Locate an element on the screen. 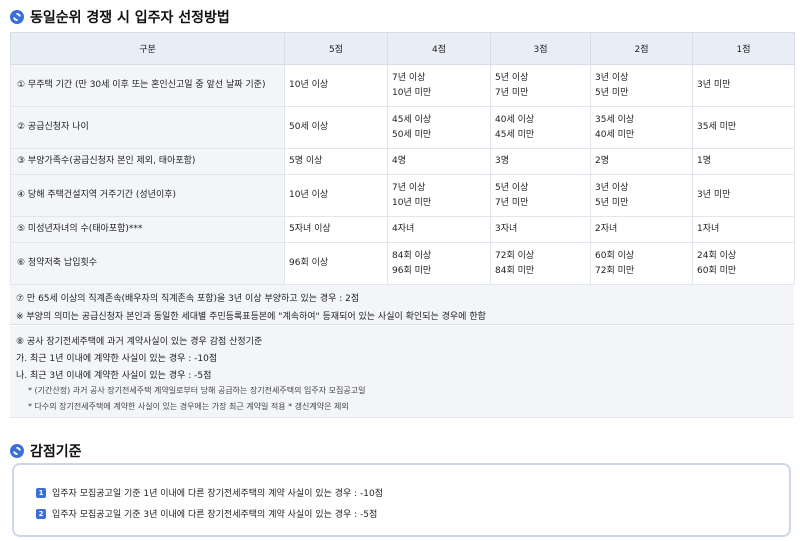  table-row: ⑤ 미성년자녀의 수(태아포함)*** 5자녀 이상 4자녀 3자녀 2자녀 1자녀 is located at coordinates (402, 229).